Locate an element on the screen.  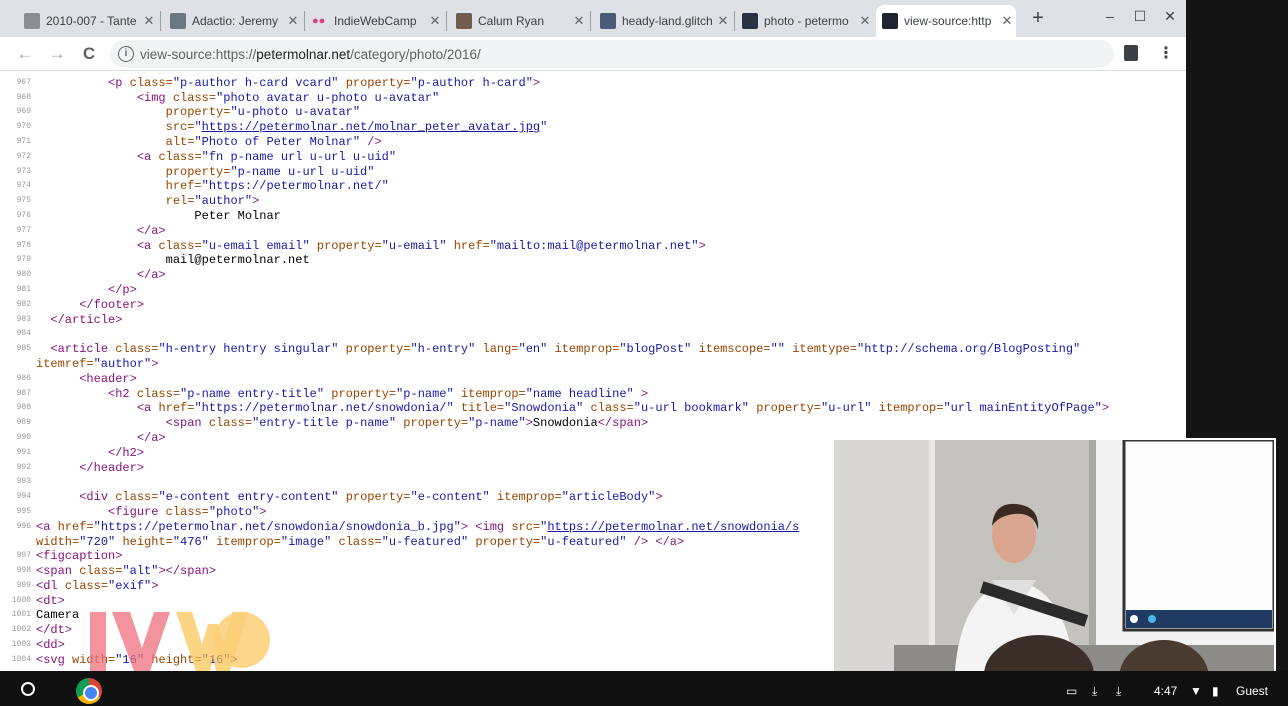
menu-kebab-icon: ⋮ is located at coordinates (1166, 54).